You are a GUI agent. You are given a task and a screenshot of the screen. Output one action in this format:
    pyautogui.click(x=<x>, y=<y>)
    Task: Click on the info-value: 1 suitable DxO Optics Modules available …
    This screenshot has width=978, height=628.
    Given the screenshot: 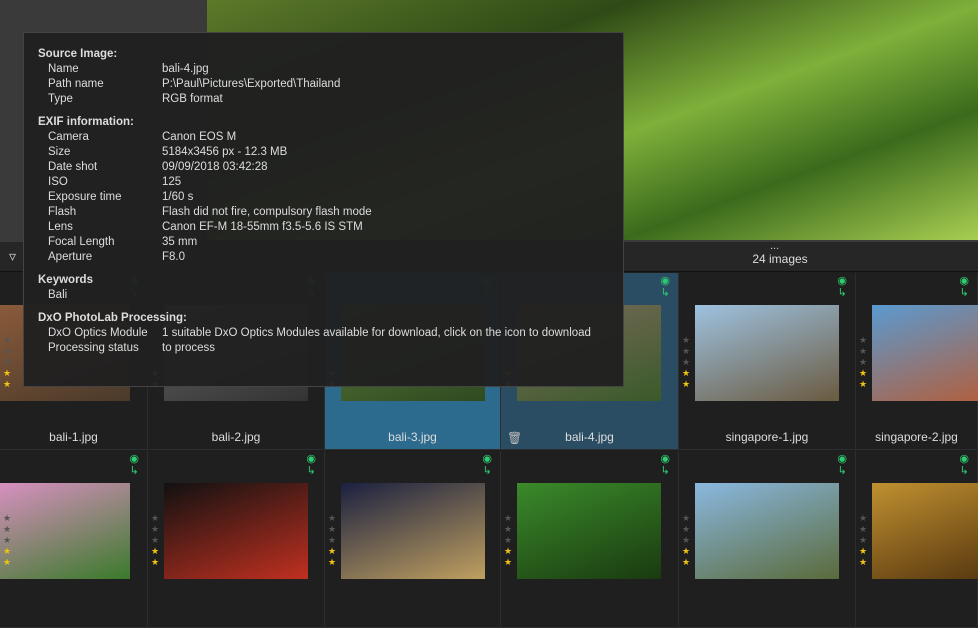 What is the action you would take?
    pyautogui.click(x=376, y=333)
    